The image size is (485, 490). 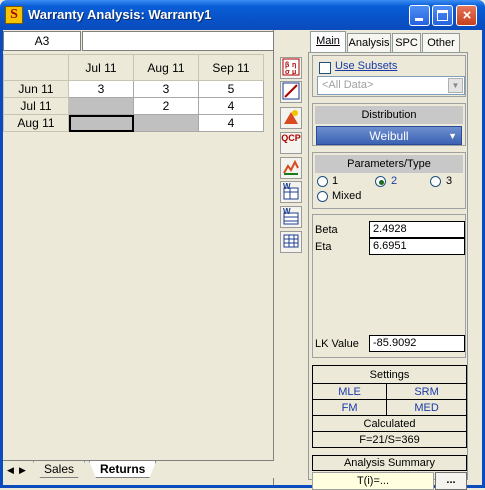 I want to click on table-row: Aug 11 4, so click(x=133, y=123).